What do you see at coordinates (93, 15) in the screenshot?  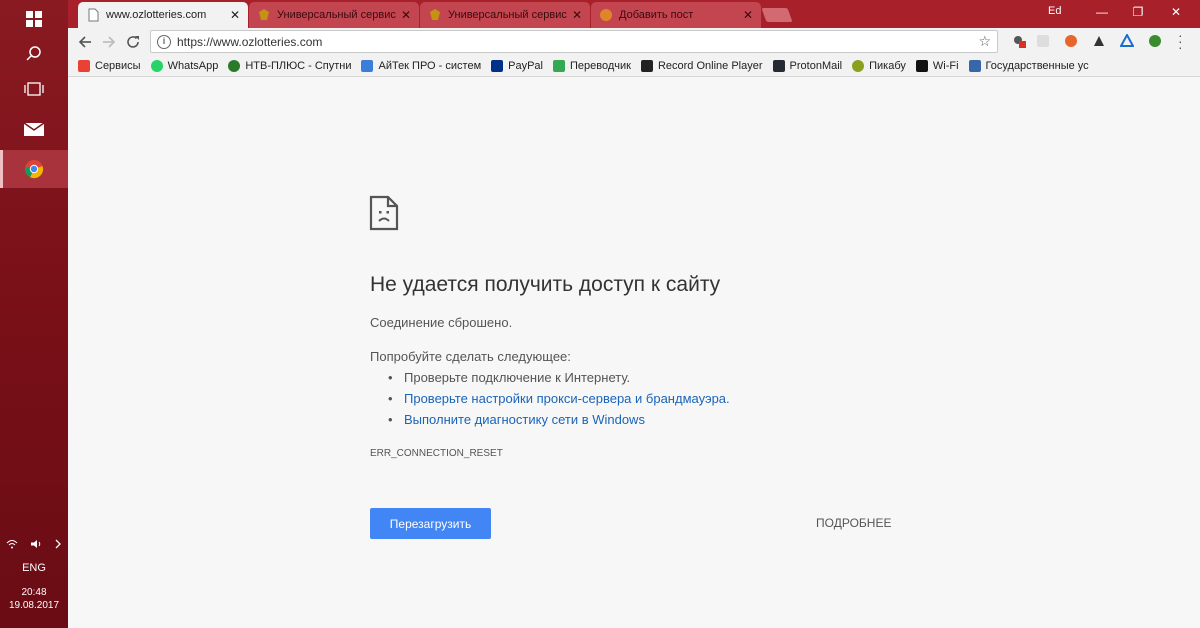 I see `page-icon` at bounding box center [93, 15].